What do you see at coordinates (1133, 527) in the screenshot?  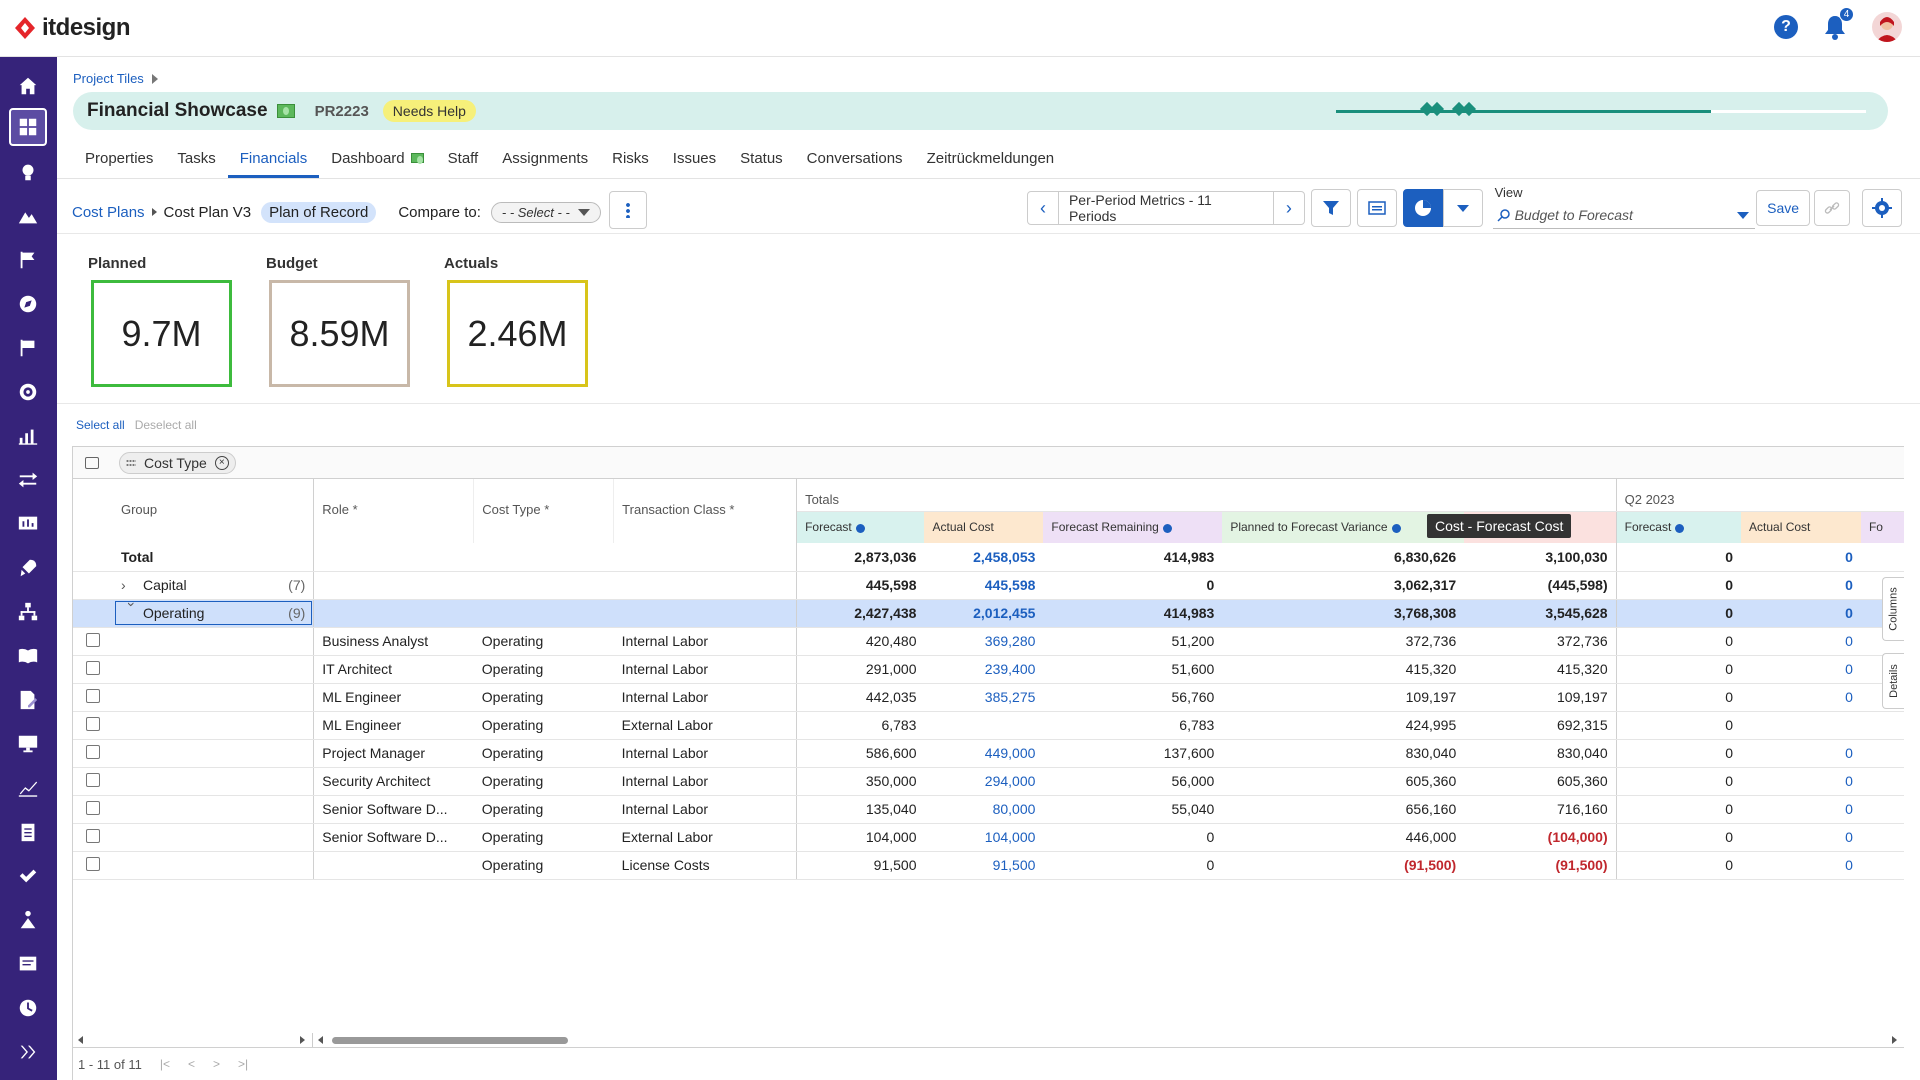 I see `column-header-forecast-remaining: Forecast Remaining` at bounding box center [1133, 527].